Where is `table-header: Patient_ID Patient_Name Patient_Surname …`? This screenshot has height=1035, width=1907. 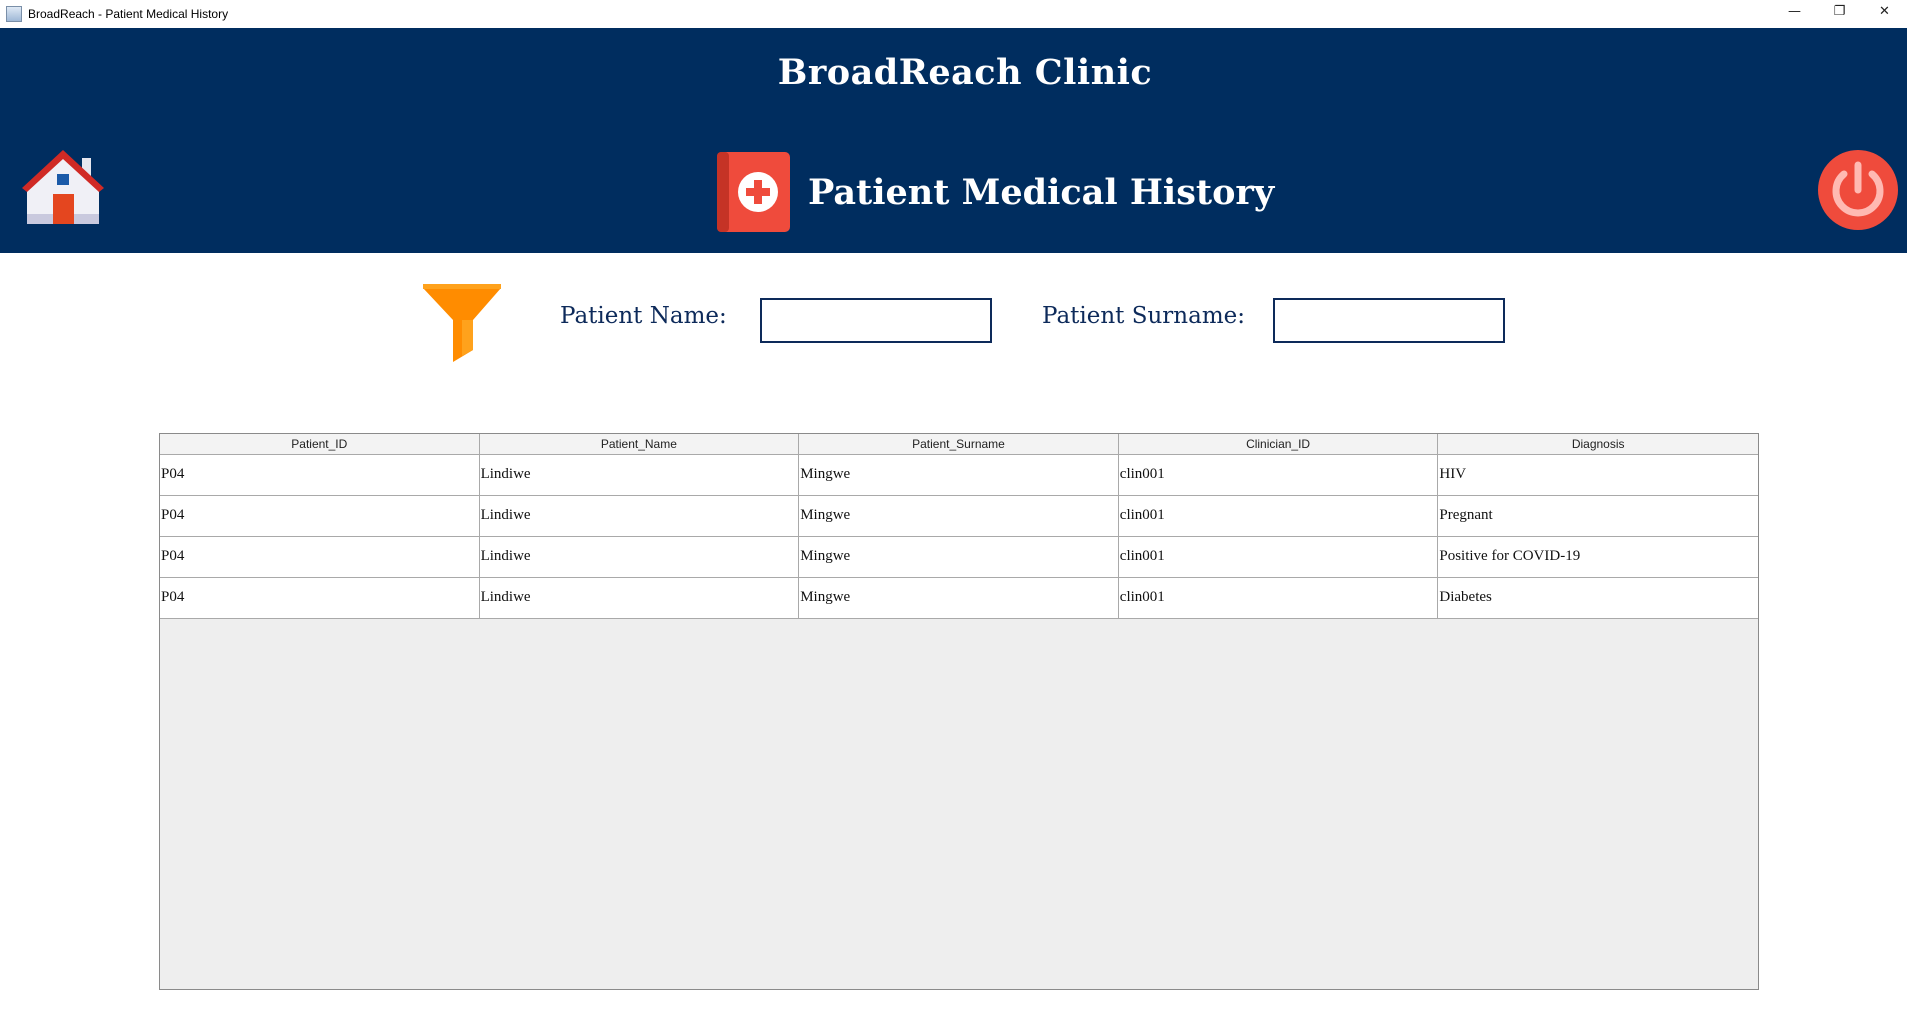
table-header: Patient_ID Patient_Name Patient_Surname … is located at coordinates (959, 444).